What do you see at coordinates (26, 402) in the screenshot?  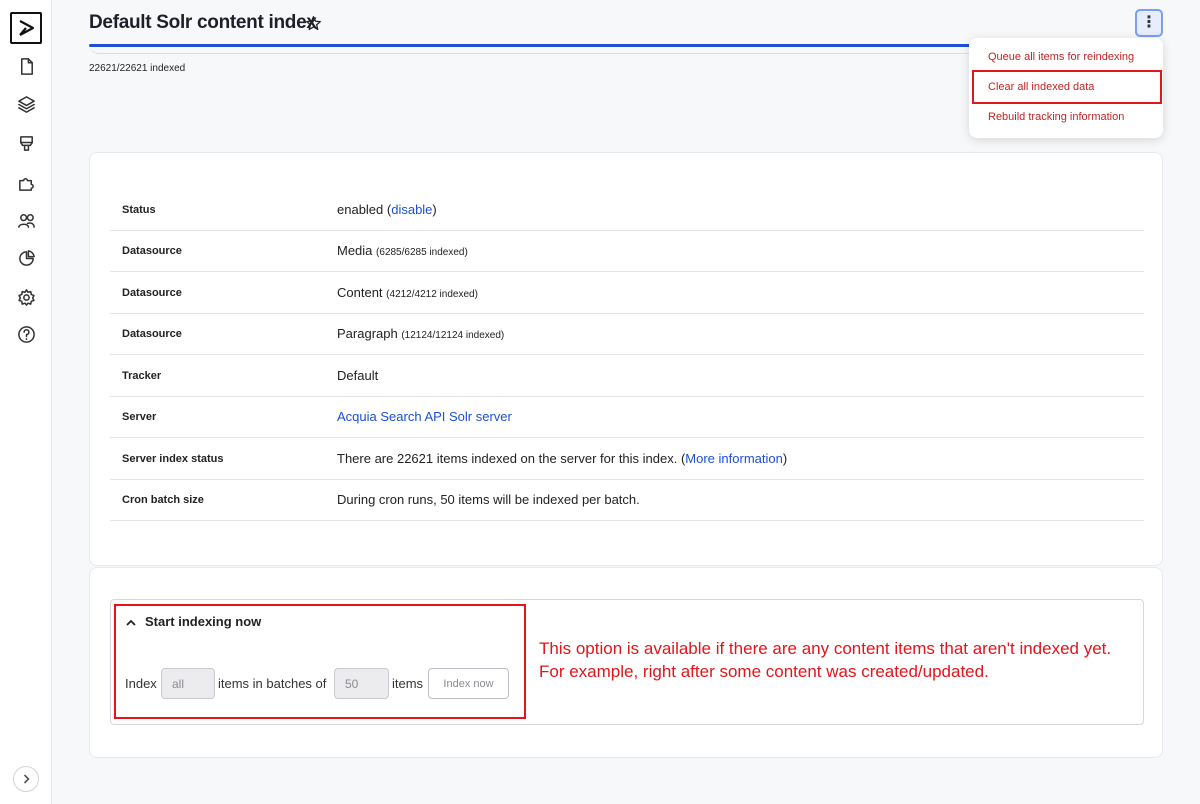 I see `sidebar` at bounding box center [26, 402].